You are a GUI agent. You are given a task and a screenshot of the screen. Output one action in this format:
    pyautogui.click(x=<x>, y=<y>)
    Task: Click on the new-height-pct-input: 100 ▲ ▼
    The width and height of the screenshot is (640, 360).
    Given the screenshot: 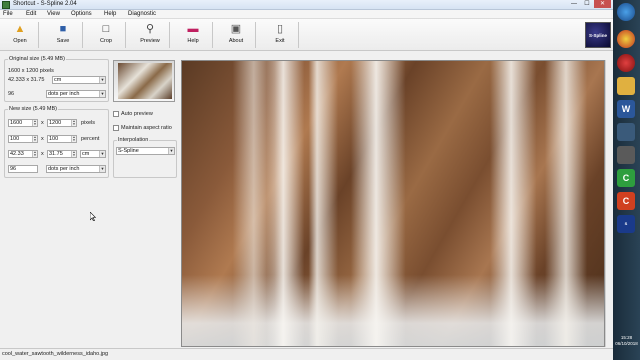 What is the action you would take?
    pyautogui.click(x=62, y=139)
    